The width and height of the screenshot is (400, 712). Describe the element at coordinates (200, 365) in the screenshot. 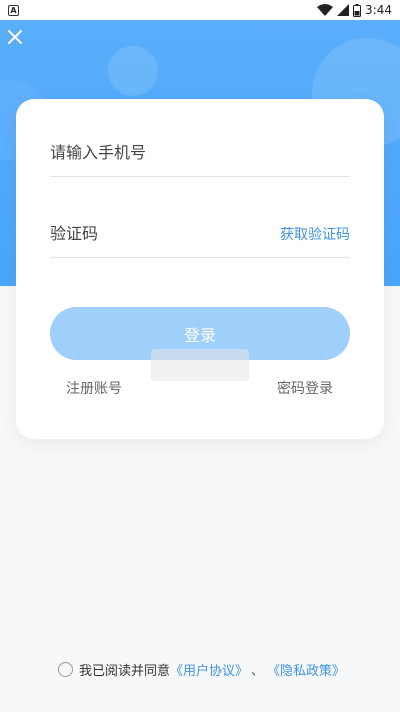

I see `toast-overlay` at that location.